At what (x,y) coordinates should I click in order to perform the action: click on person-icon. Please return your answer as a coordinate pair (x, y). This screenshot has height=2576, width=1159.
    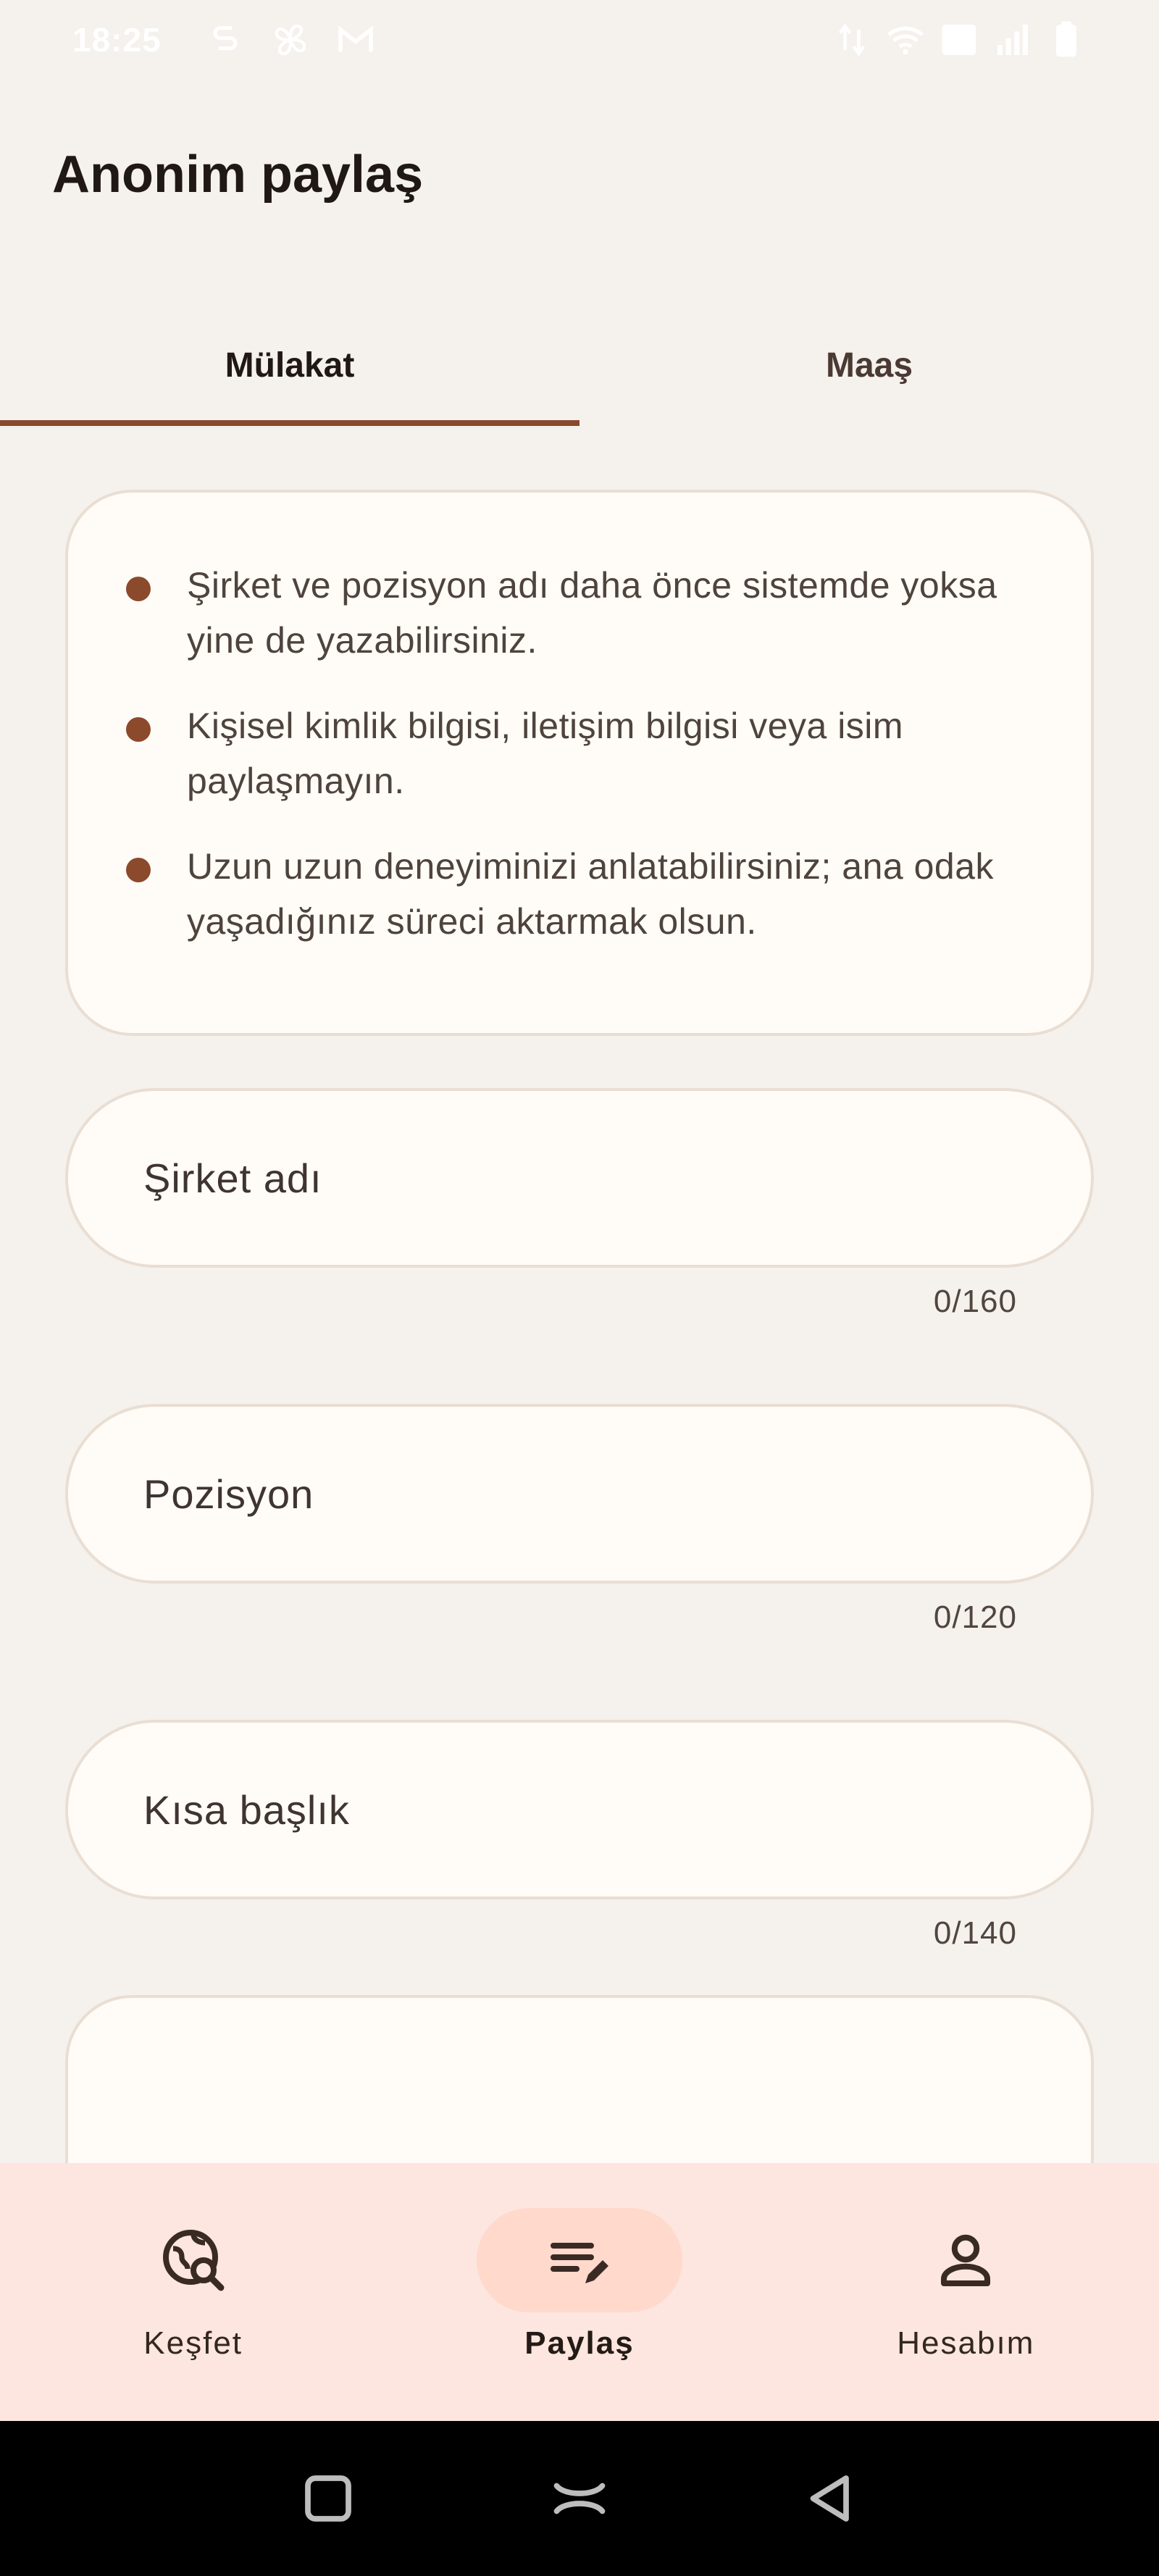
    Looking at the image, I should click on (966, 2260).